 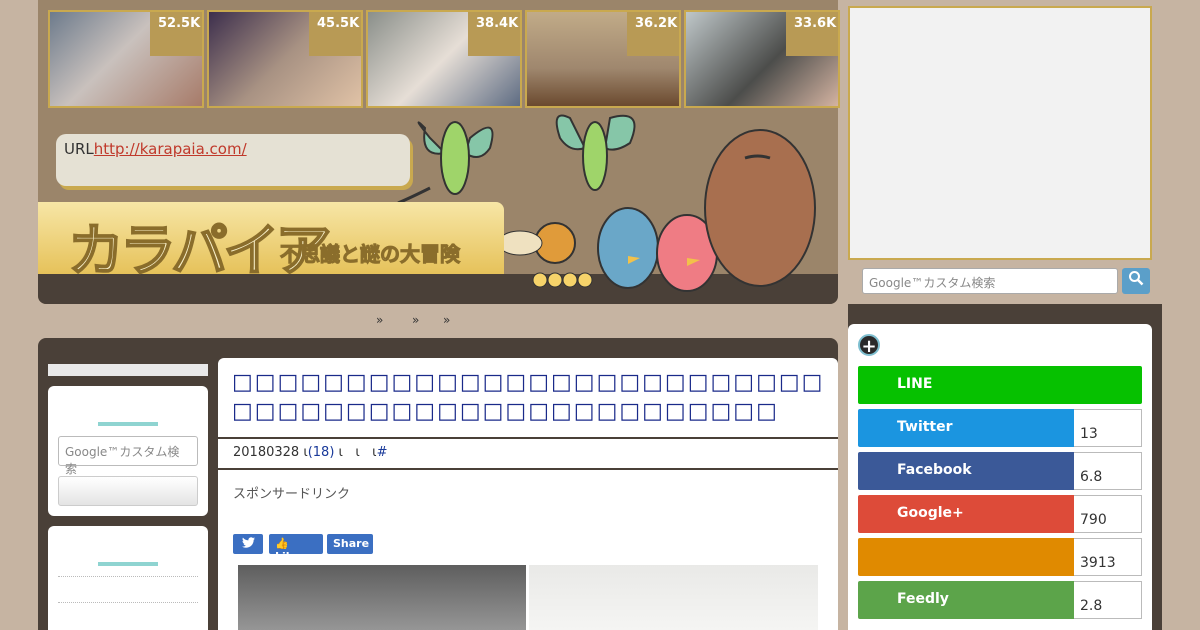 What do you see at coordinates (812, 34) in the screenshot?
I see `view-count: 33.6K` at bounding box center [812, 34].